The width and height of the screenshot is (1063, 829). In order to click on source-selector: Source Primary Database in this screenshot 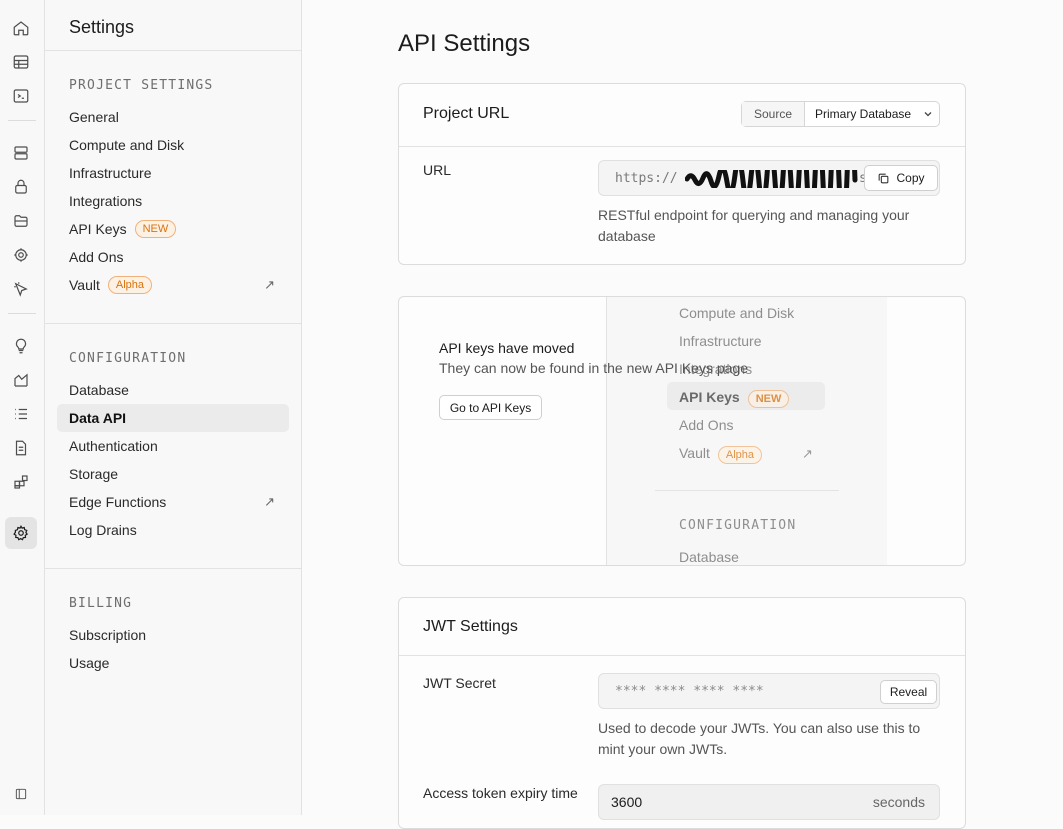, I will do `click(840, 114)`.